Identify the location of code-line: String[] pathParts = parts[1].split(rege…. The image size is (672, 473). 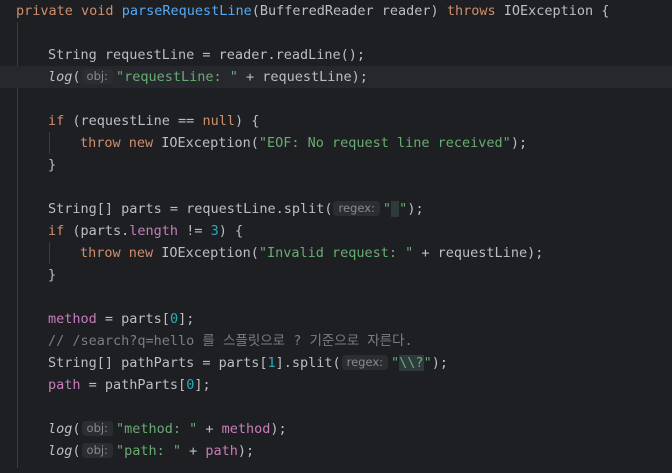
(336, 363).